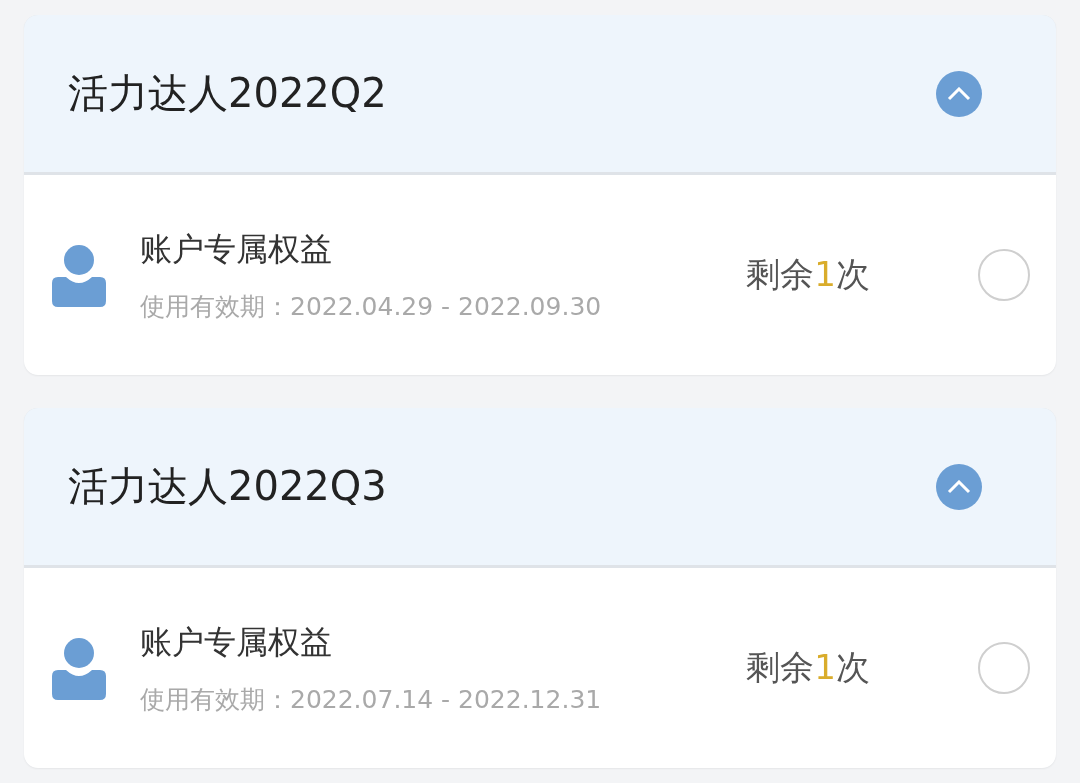 The image size is (1080, 783). I want to click on group-title: 活力达人2022Q3, so click(227, 486).